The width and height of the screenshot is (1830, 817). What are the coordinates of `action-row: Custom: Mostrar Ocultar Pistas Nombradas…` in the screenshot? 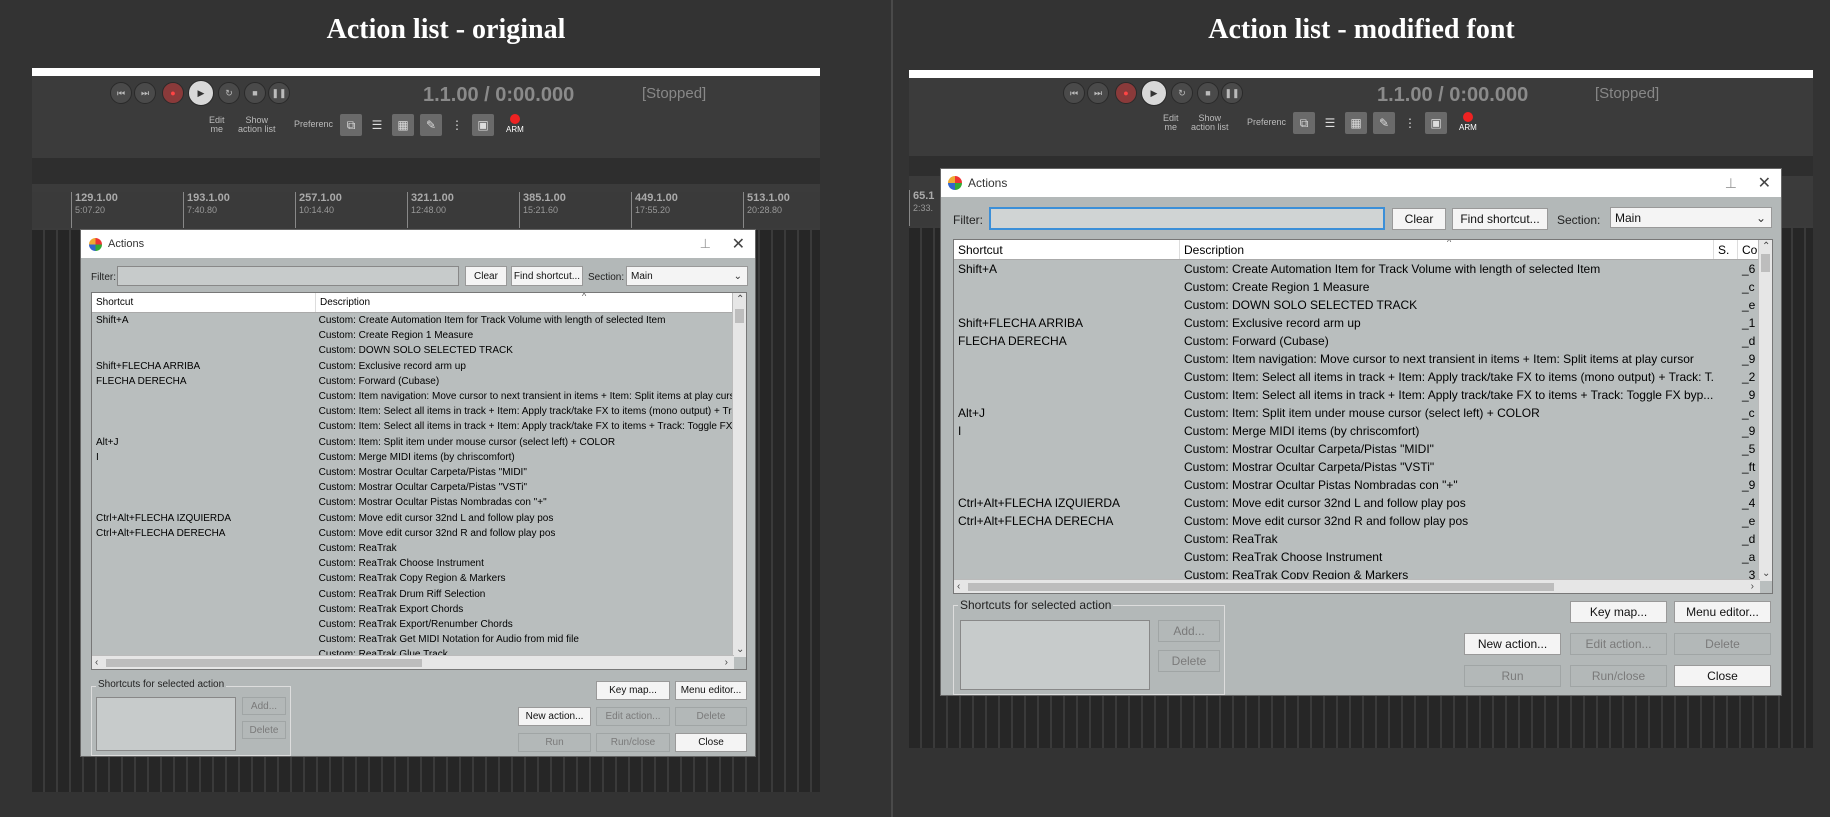 It's located at (412, 502).